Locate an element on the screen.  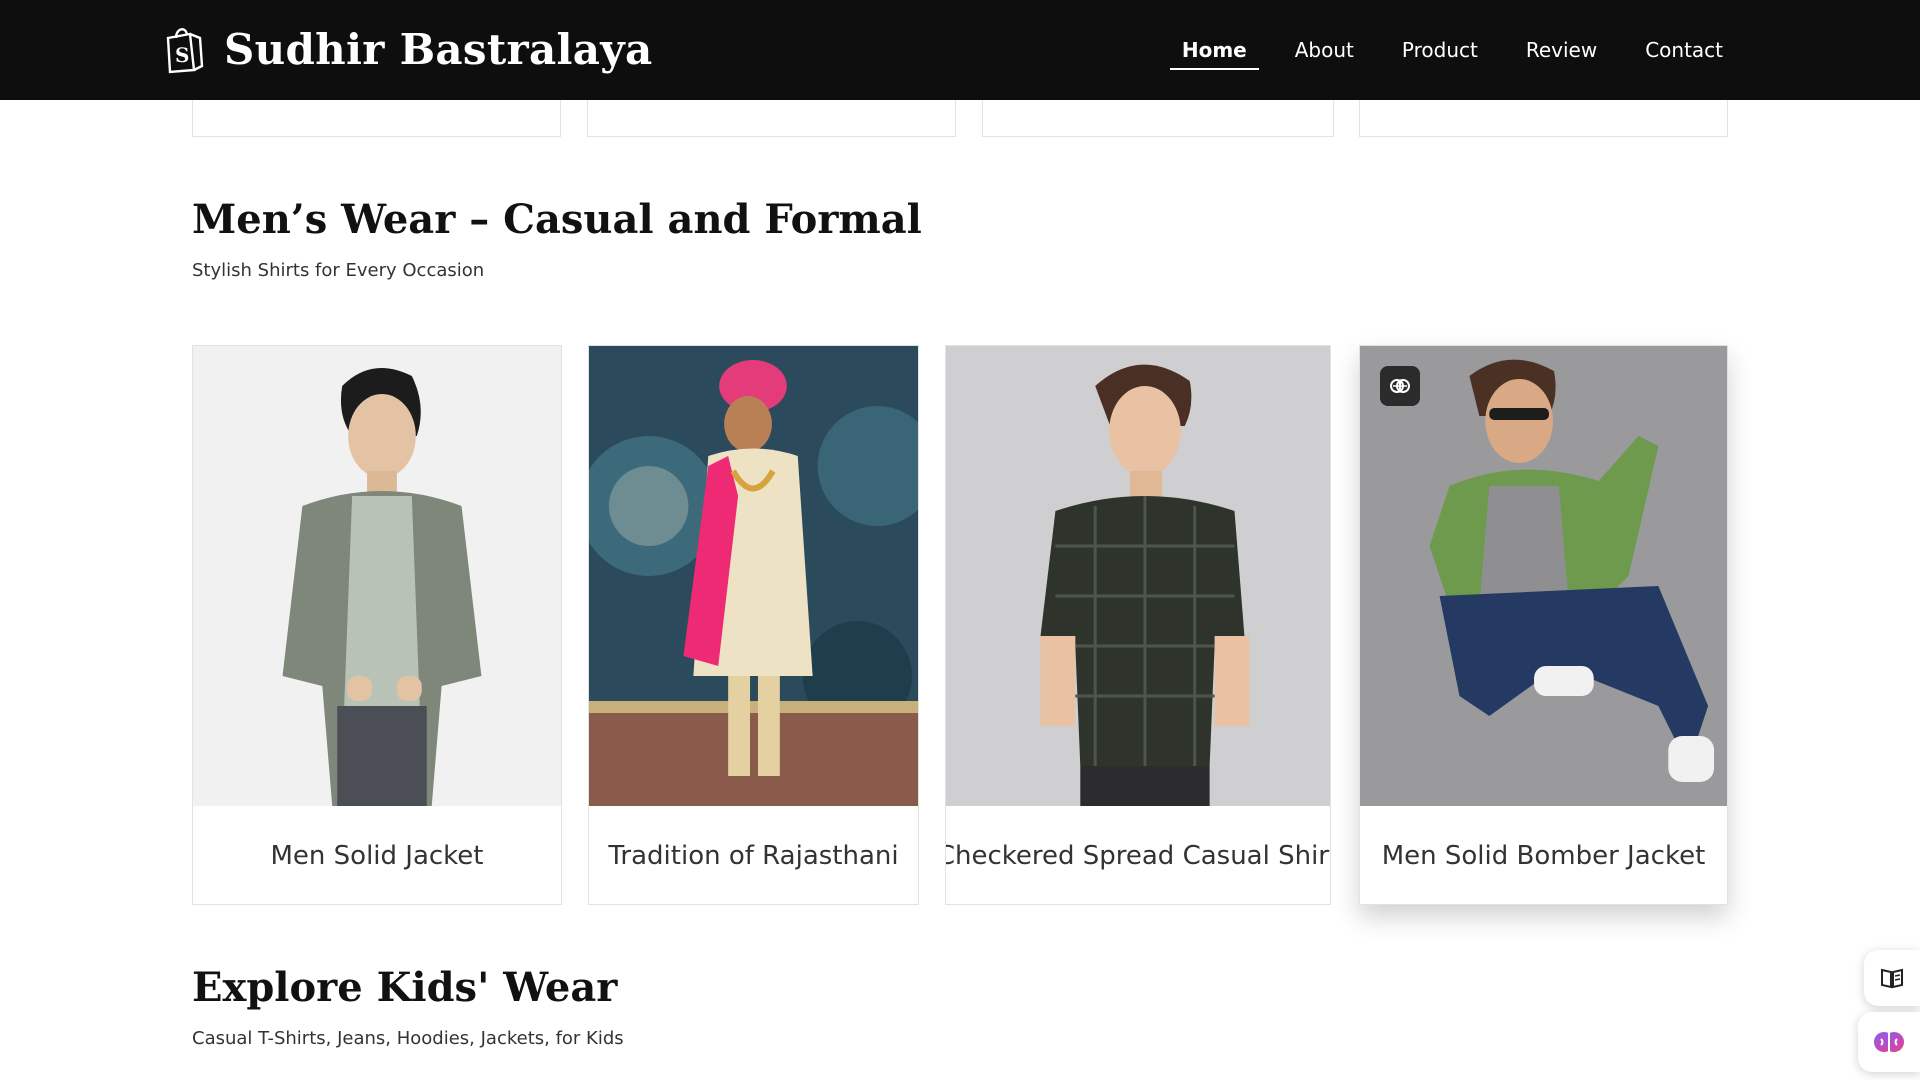
book-open-icon is located at coordinates (1892, 978).